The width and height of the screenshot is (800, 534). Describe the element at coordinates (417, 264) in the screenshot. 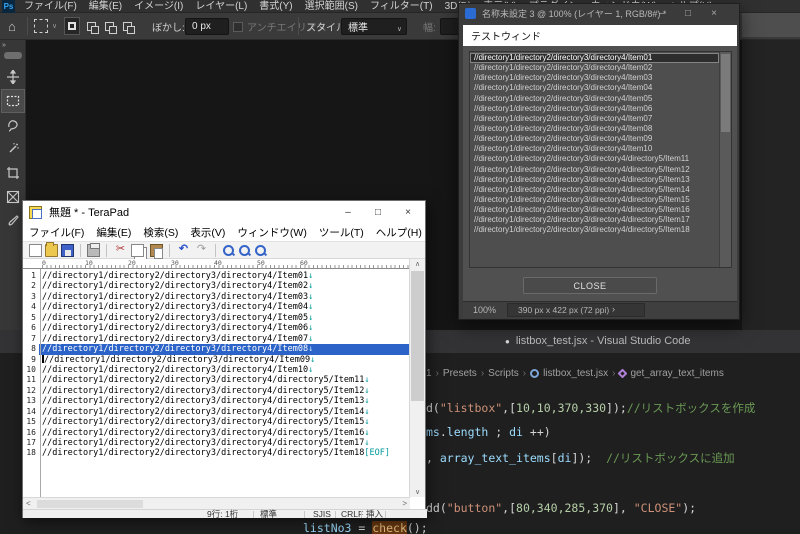

I see `scroll-up-icon: ∧` at that location.